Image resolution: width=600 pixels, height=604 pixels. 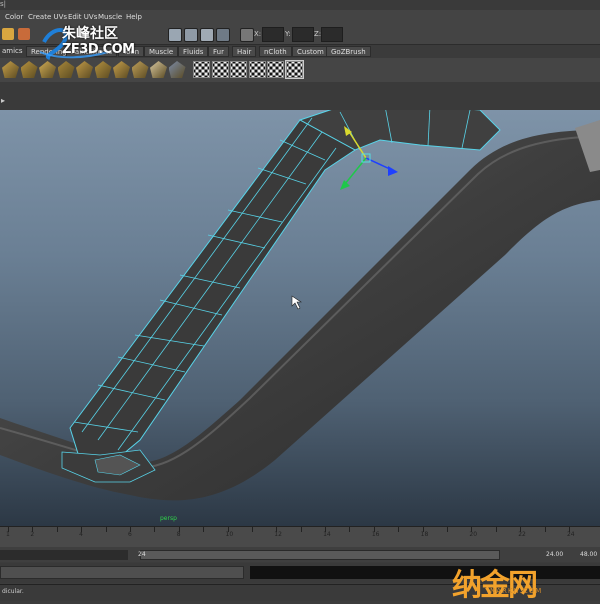 What do you see at coordinates (8, 534) in the screenshot?
I see `time-tick-label: 1` at bounding box center [8, 534].